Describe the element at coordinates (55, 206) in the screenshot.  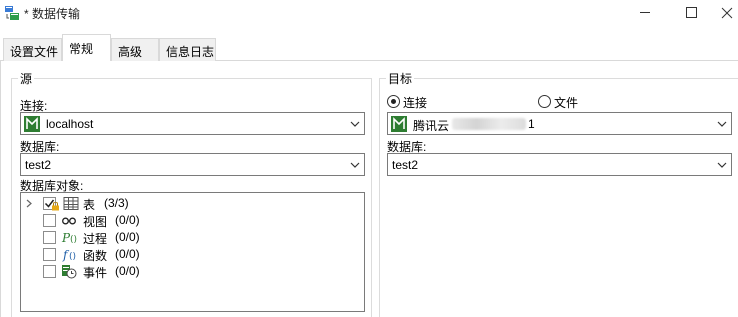
I see `lock-icon` at that location.